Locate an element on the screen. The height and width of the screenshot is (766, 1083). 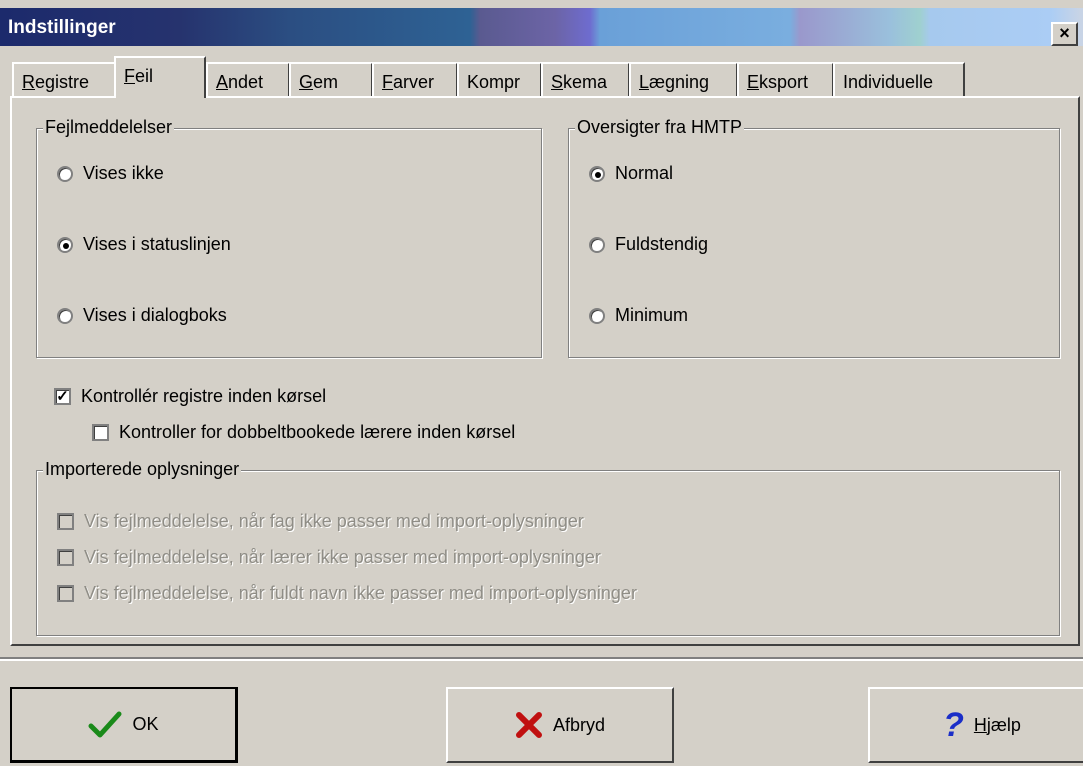
close-button: × is located at coordinates (1064, 34).